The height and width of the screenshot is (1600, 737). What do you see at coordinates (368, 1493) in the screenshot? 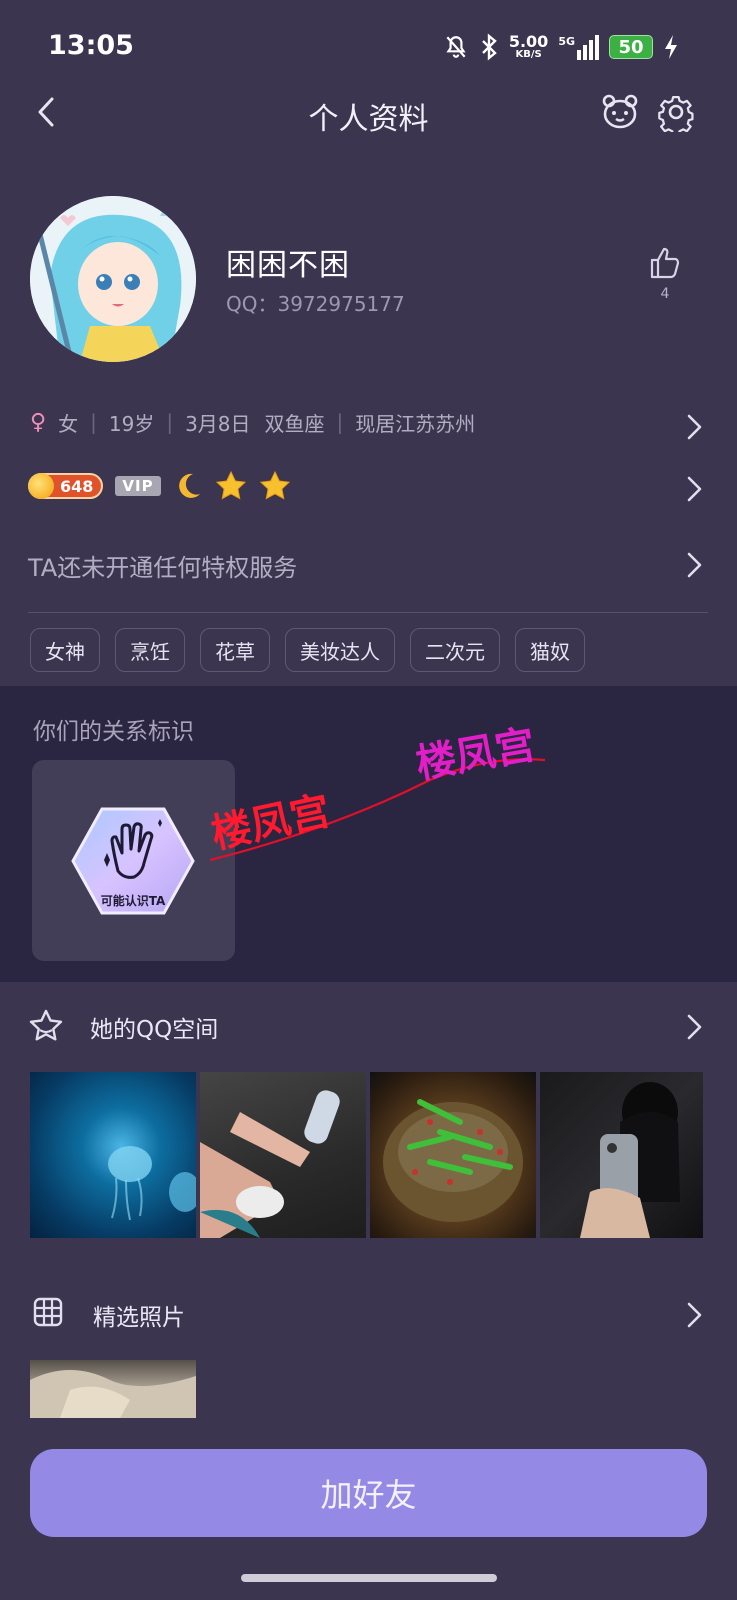
I see `add-friend-button: 加好友` at bounding box center [368, 1493].